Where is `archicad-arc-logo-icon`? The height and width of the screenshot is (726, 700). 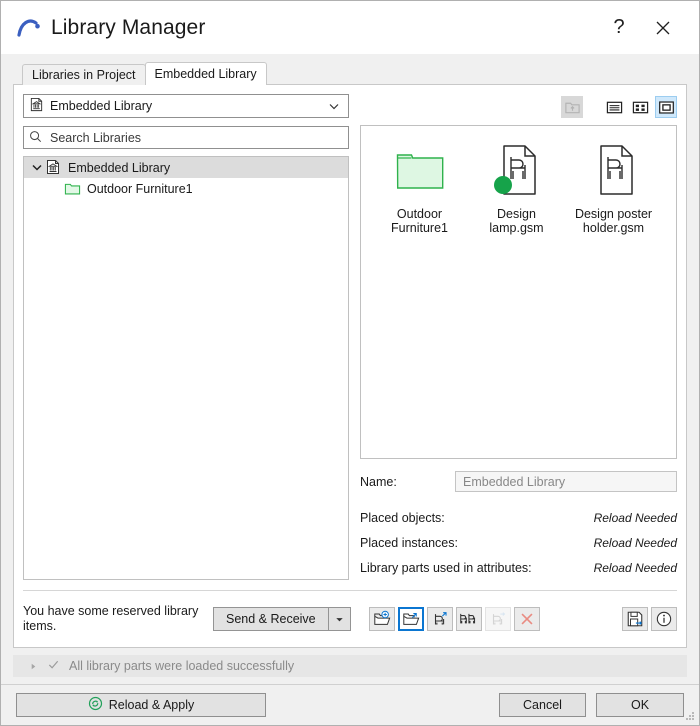 archicad-arc-logo-icon is located at coordinates (30, 28).